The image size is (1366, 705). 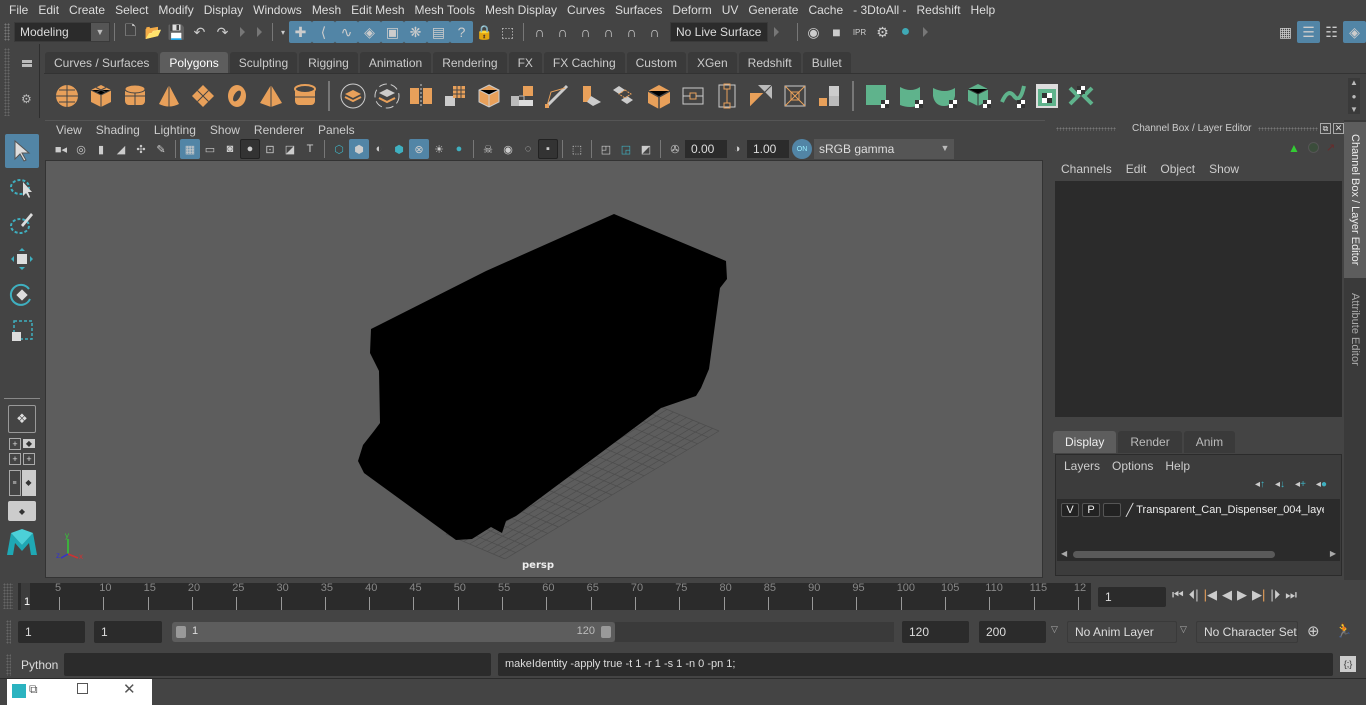 I want to click on fill-hole-icon, so click(x=659, y=96).